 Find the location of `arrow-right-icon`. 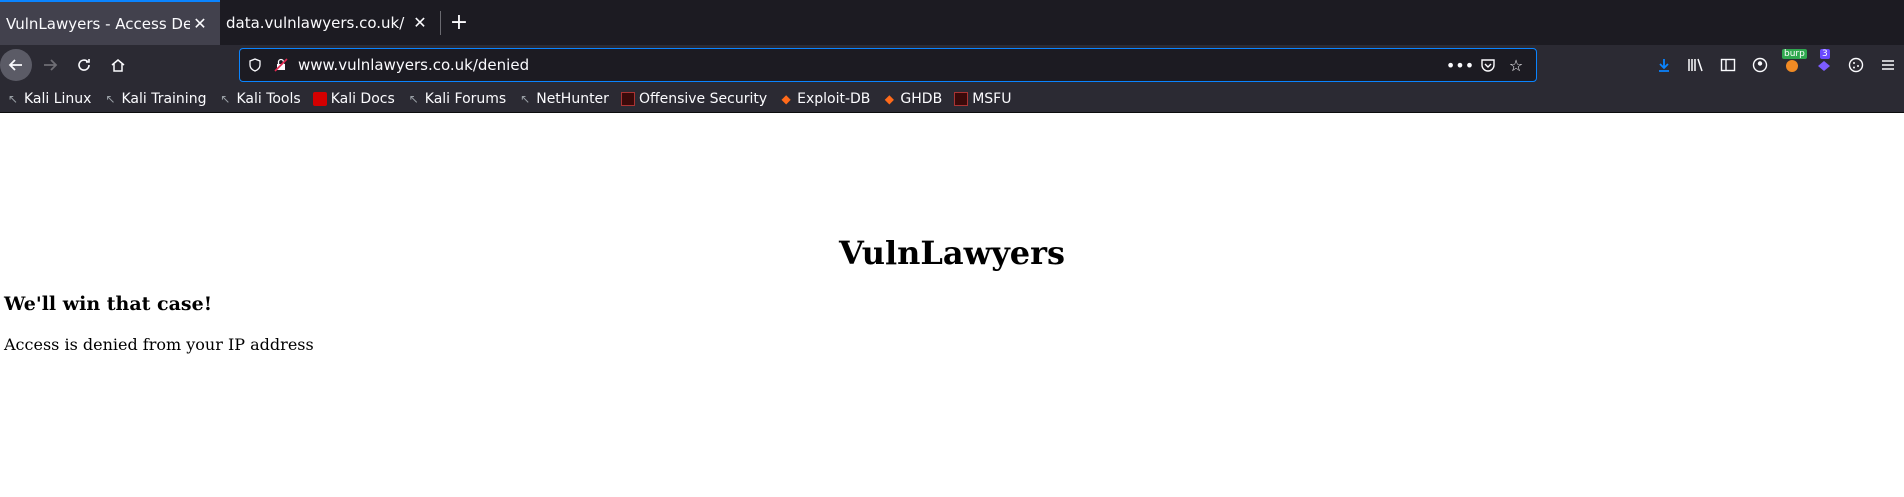

arrow-right-icon is located at coordinates (51, 65).